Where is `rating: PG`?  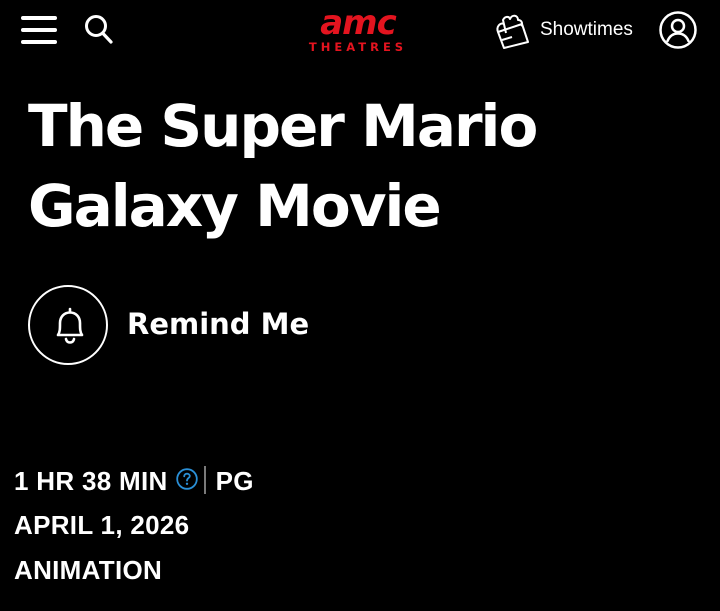
rating: PG is located at coordinates (234, 481).